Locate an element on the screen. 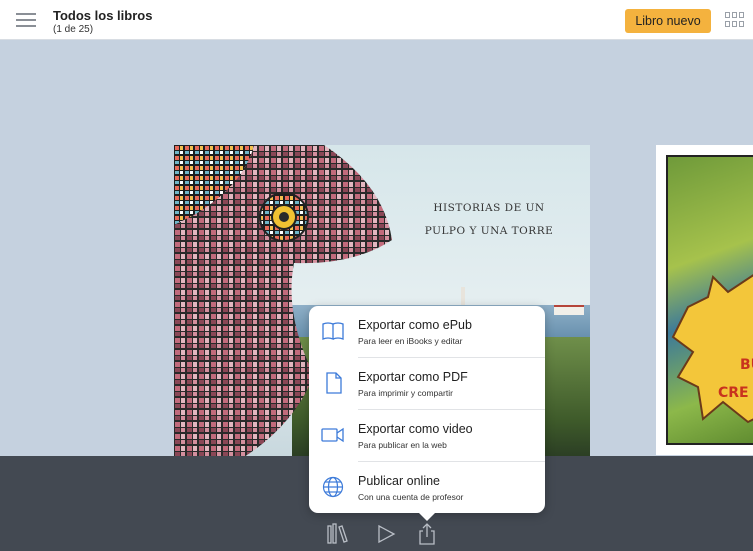  video-camera-icon is located at coordinates (333, 435).